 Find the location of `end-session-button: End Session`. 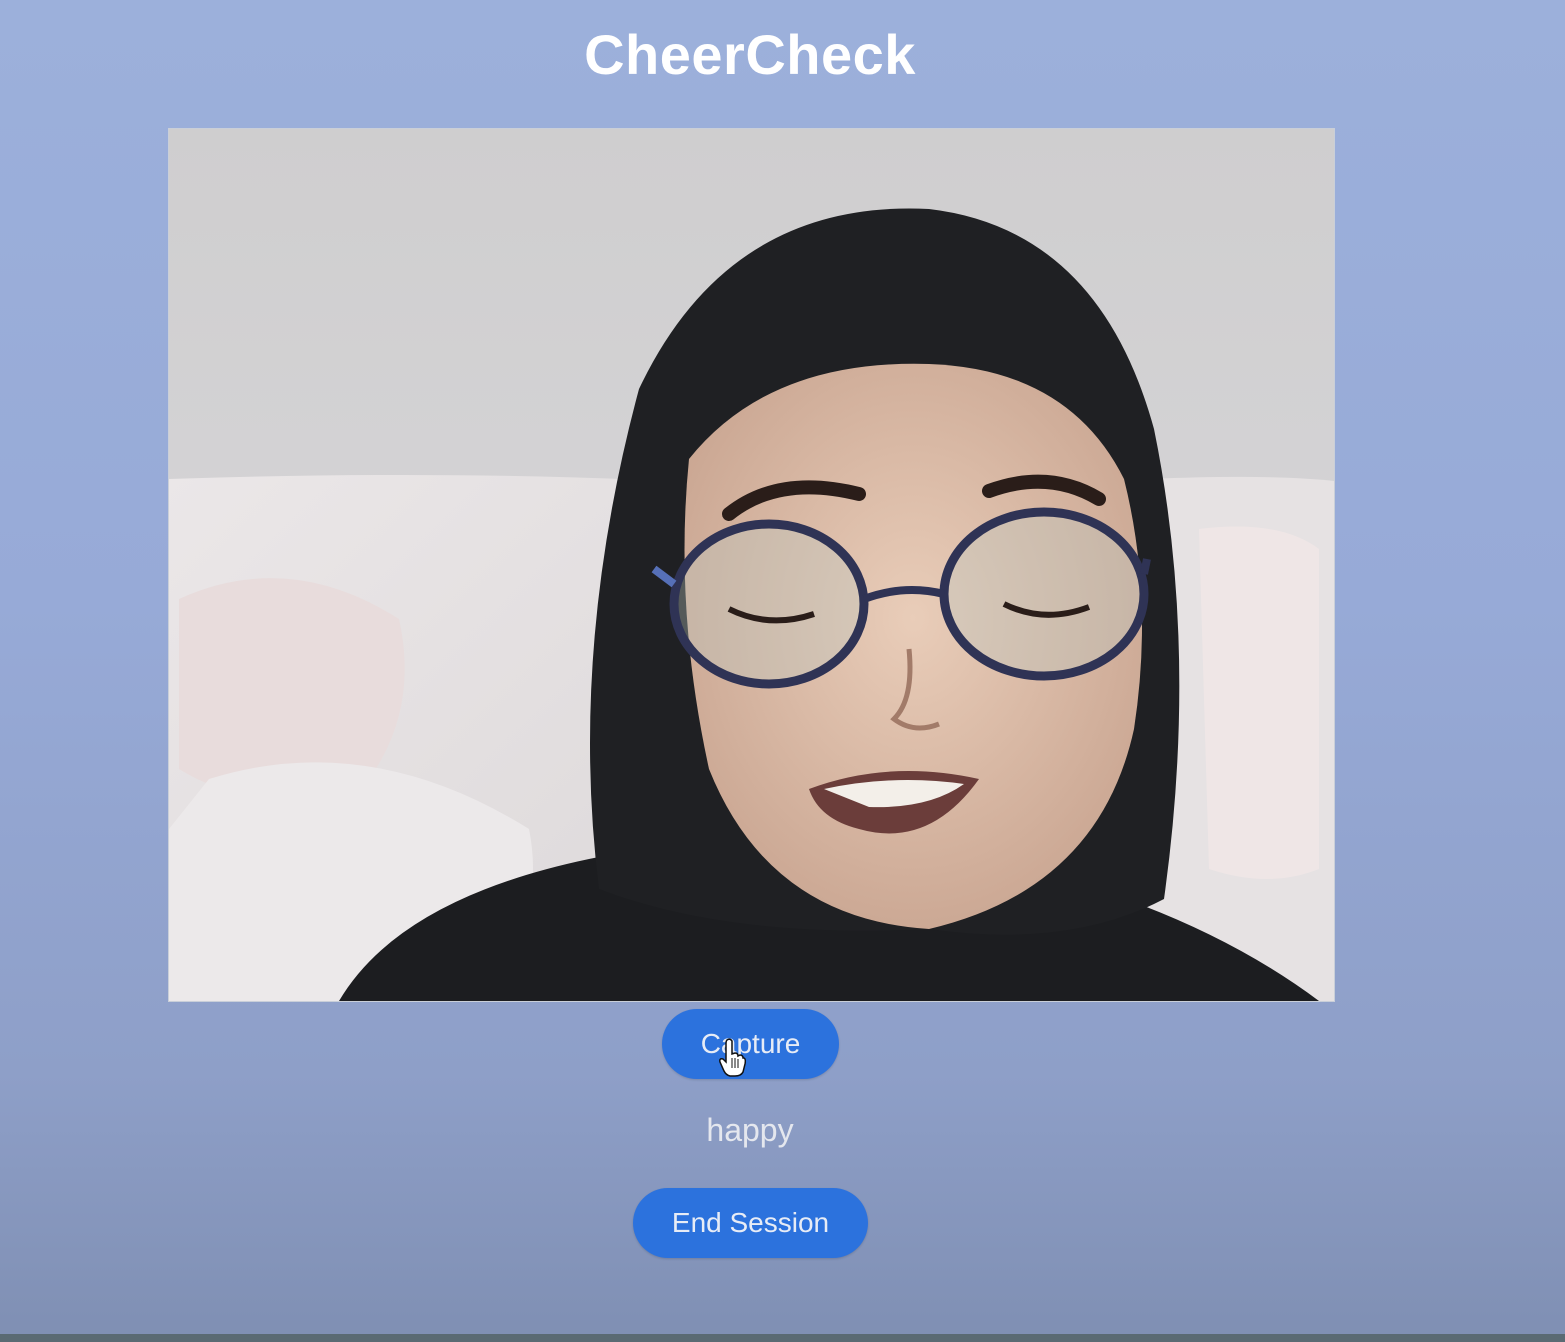

end-session-button: End Session is located at coordinates (750, 1223).